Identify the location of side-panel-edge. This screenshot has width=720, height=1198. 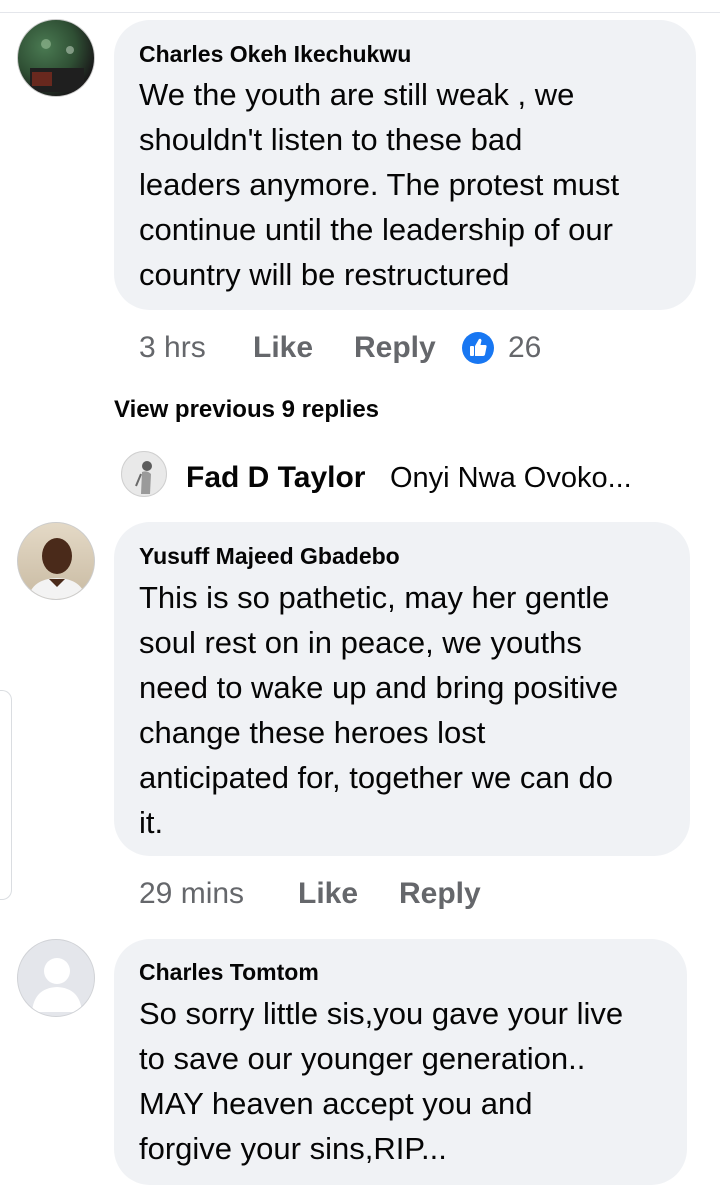
(6, 795).